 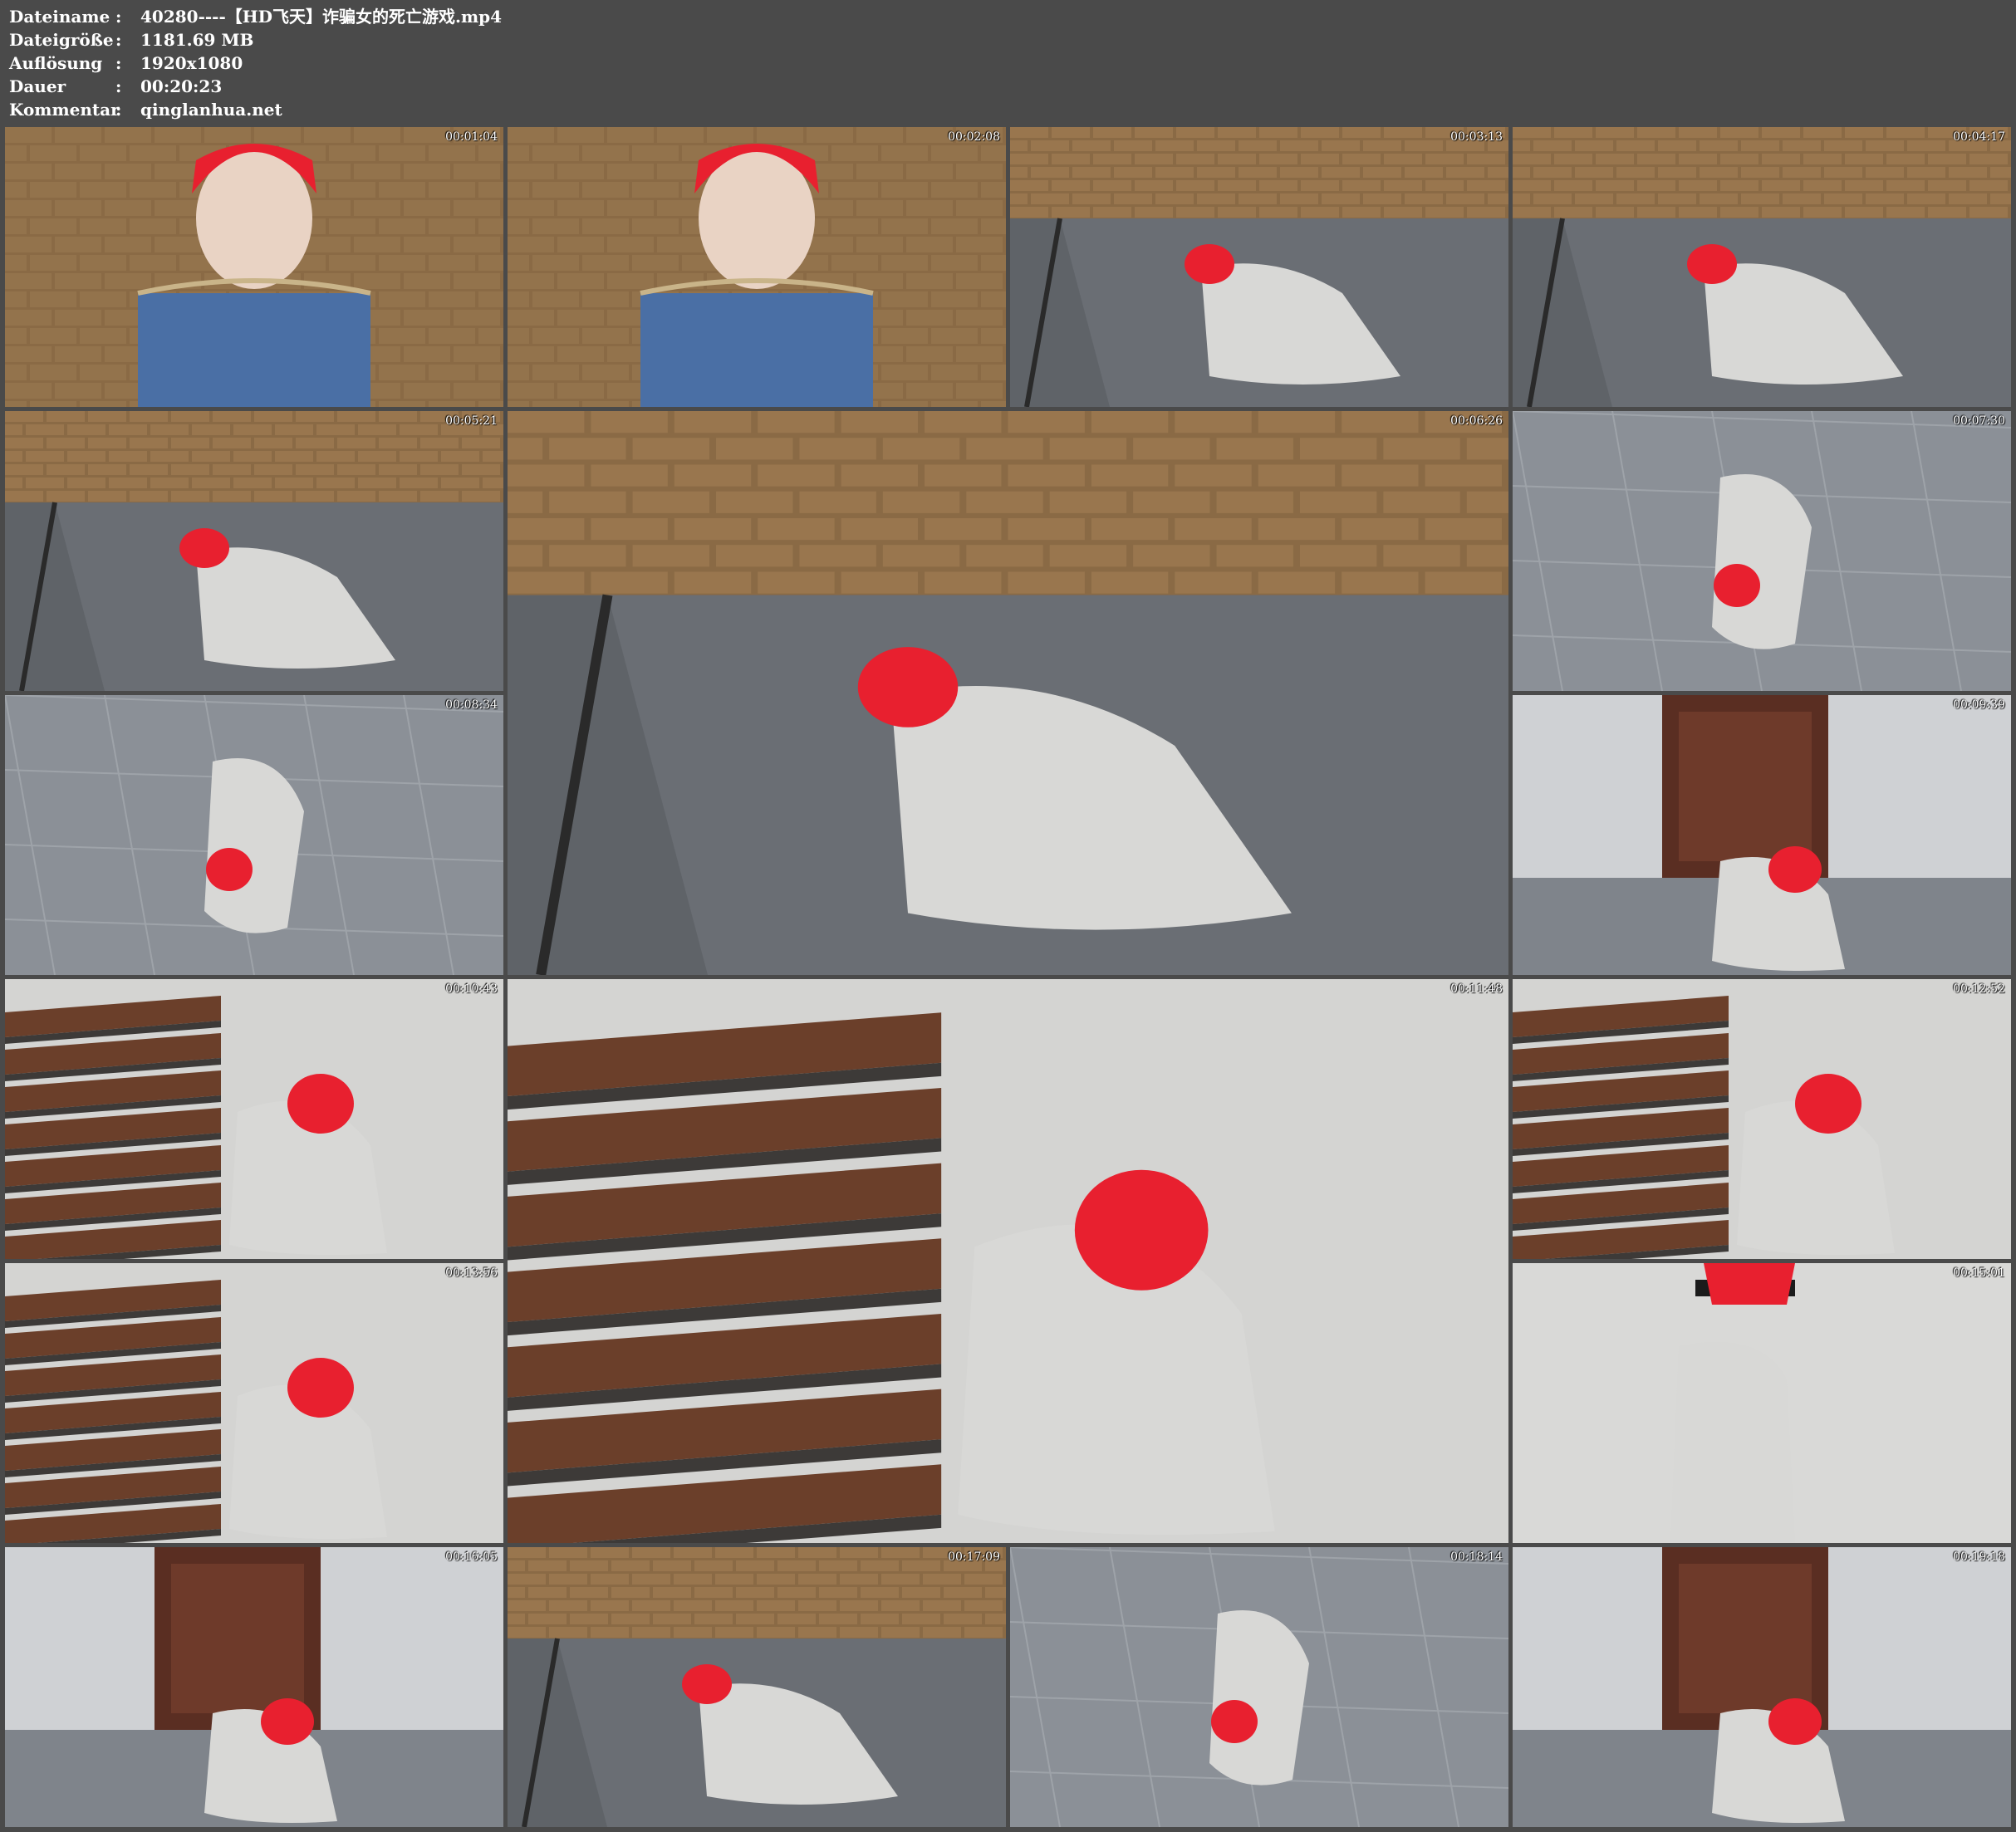 What do you see at coordinates (60, 17) in the screenshot?
I see `info-key: Dateiname` at bounding box center [60, 17].